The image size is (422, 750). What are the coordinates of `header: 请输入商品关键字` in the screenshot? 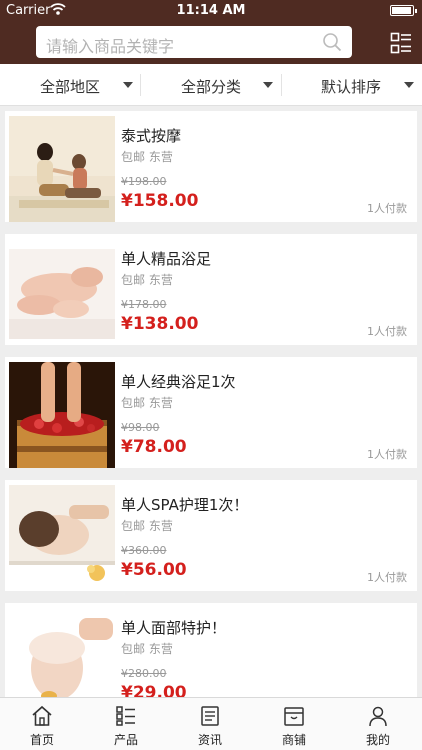 It's located at (211, 43).